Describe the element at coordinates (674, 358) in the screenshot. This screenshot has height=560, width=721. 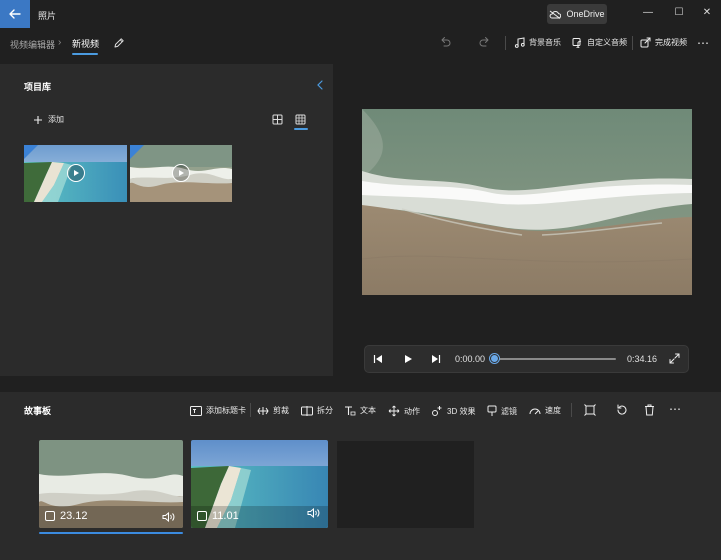
I see `fullscreen-button` at that location.